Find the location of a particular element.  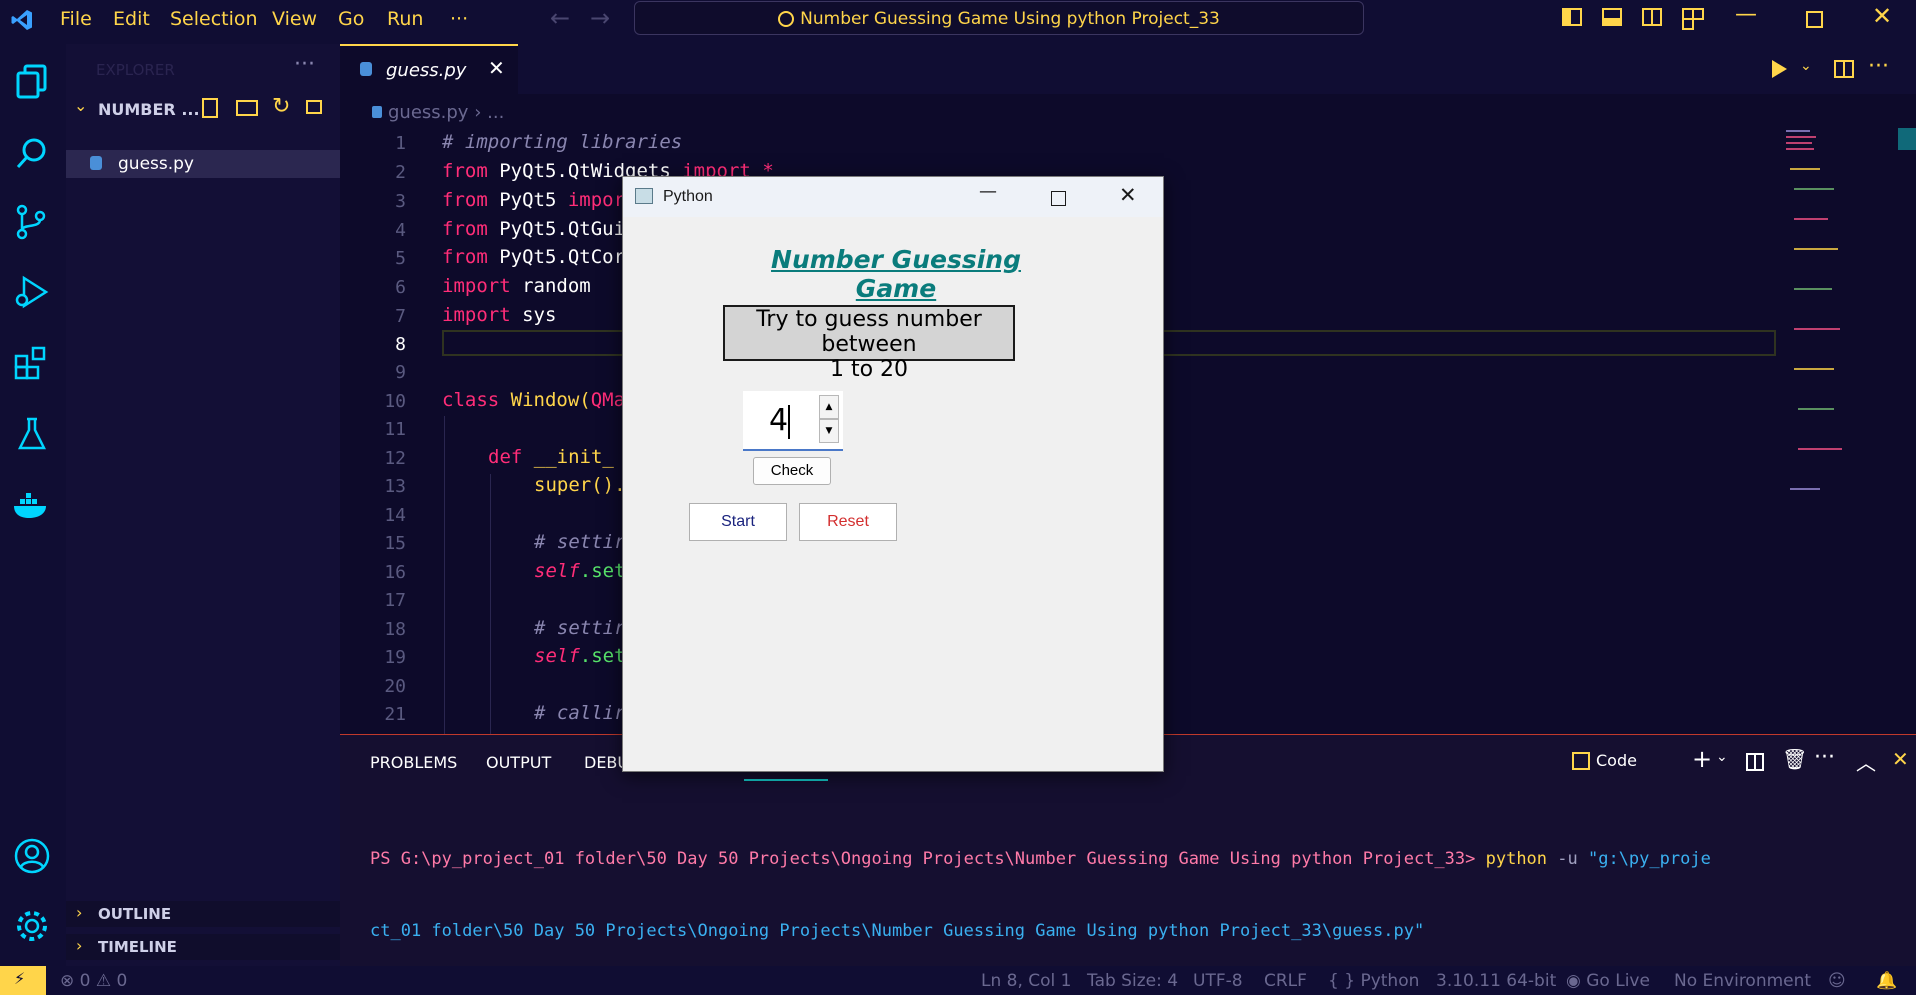

panel-more-icon: ··· is located at coordinates (1824, 757).